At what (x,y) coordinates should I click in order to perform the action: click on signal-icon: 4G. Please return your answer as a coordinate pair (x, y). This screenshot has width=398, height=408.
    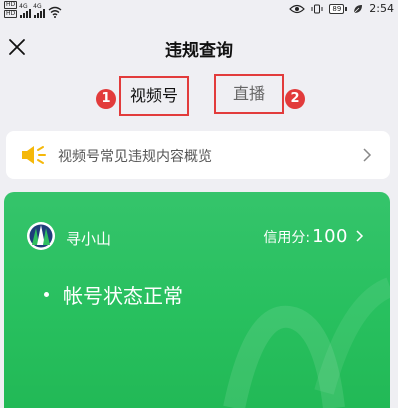
    Looking at the image, I should click on (25, 10).